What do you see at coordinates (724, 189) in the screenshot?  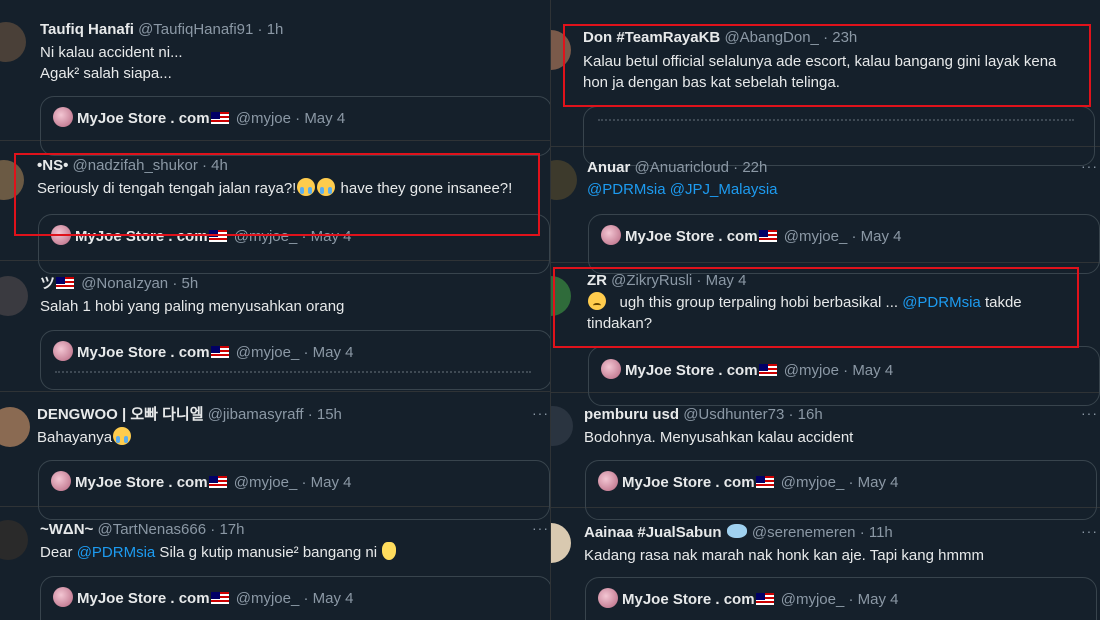 I see `mention-link: @JPJ_Malaysia` at bounding box center [724, 189].